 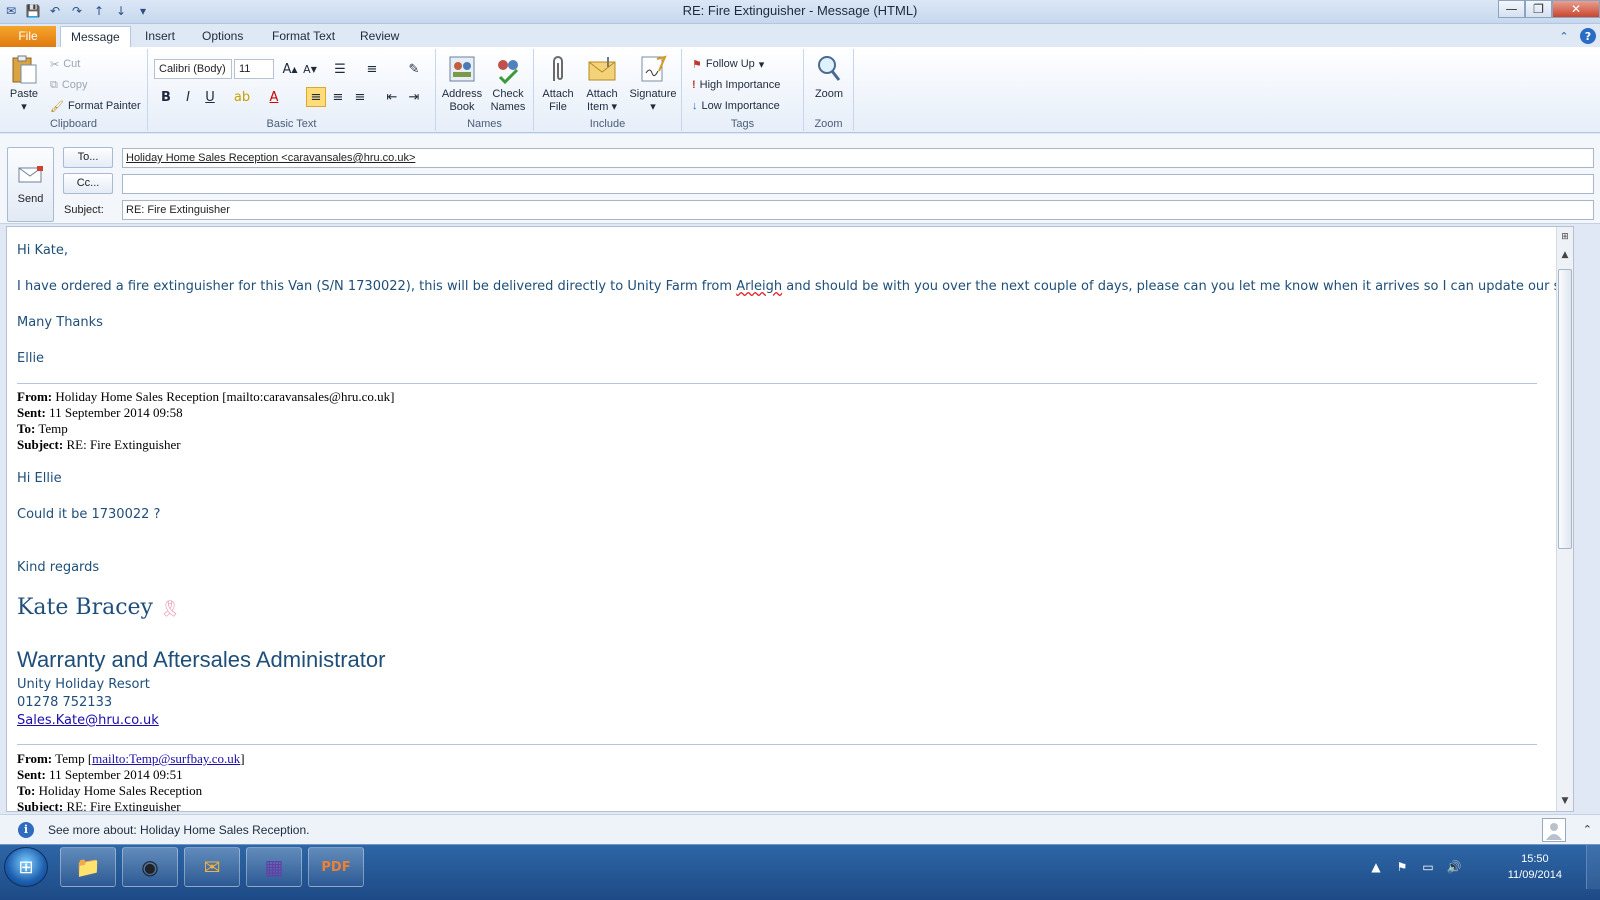 What do you see at coordinates (170, 608) in the screenshot?
I see `ribbon-icon: 🎗` at bounding box center [170, 608].